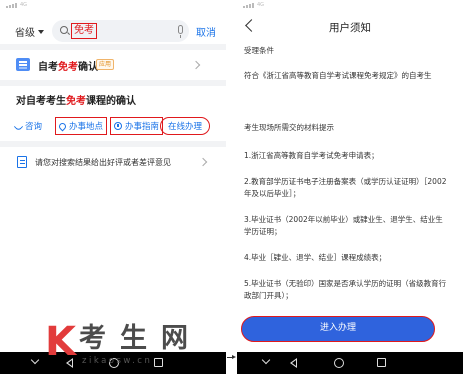 This screenshot has width=465, height=382. I want to click on search-icon, so click(64, 30).